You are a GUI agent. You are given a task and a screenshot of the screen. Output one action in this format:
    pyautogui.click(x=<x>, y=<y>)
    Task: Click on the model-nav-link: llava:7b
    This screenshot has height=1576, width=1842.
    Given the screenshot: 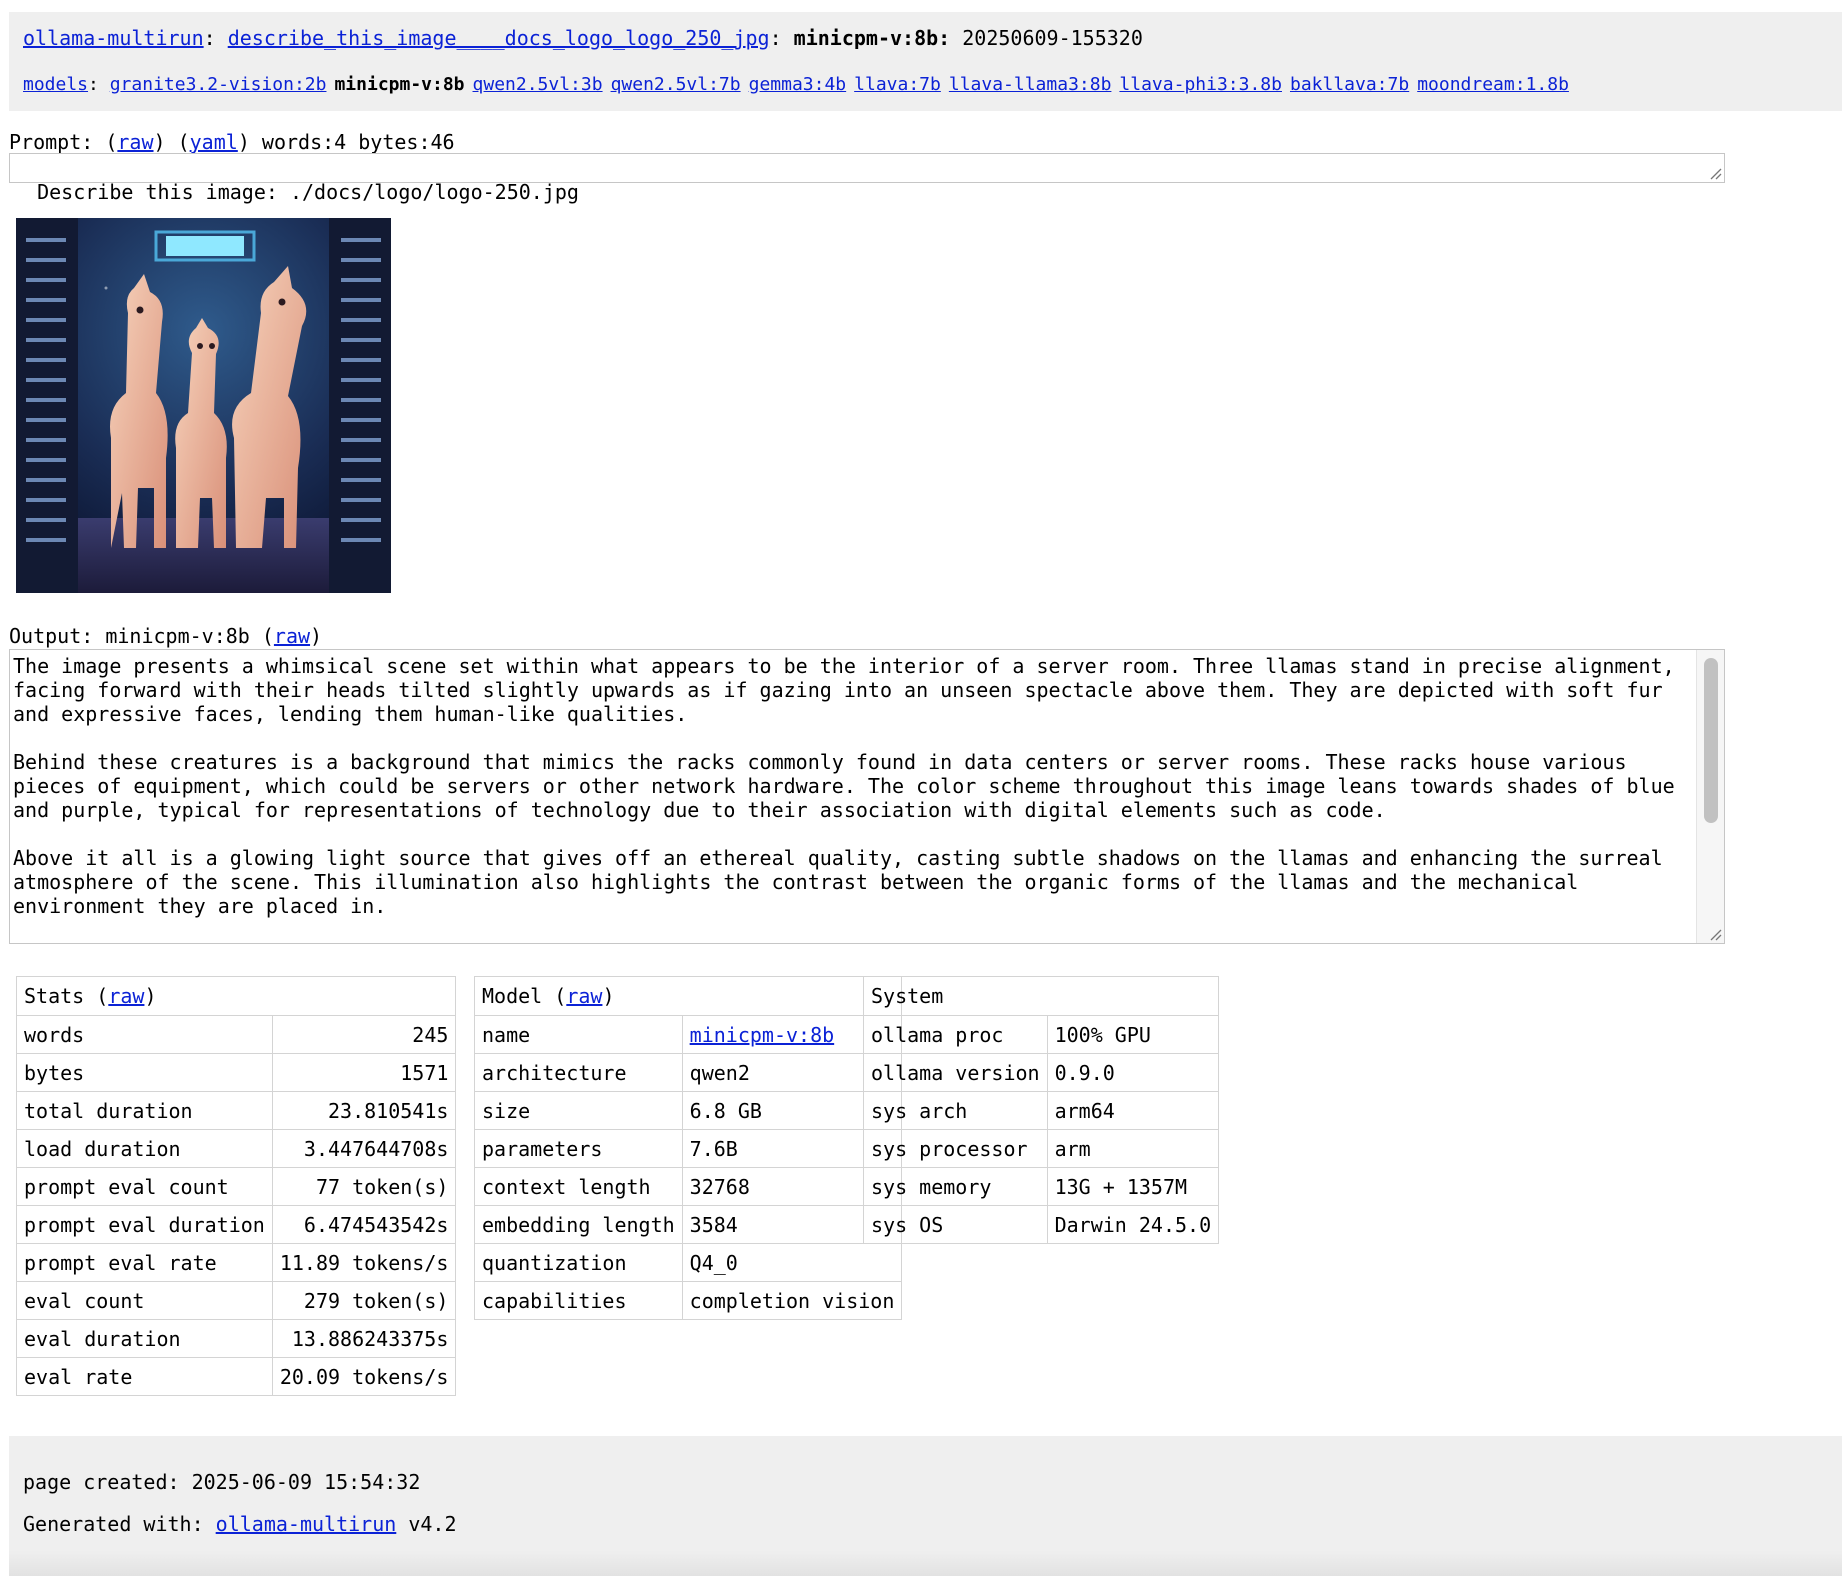 What is the action you would take?
    pyautogui.click(x=897, y=84)
    